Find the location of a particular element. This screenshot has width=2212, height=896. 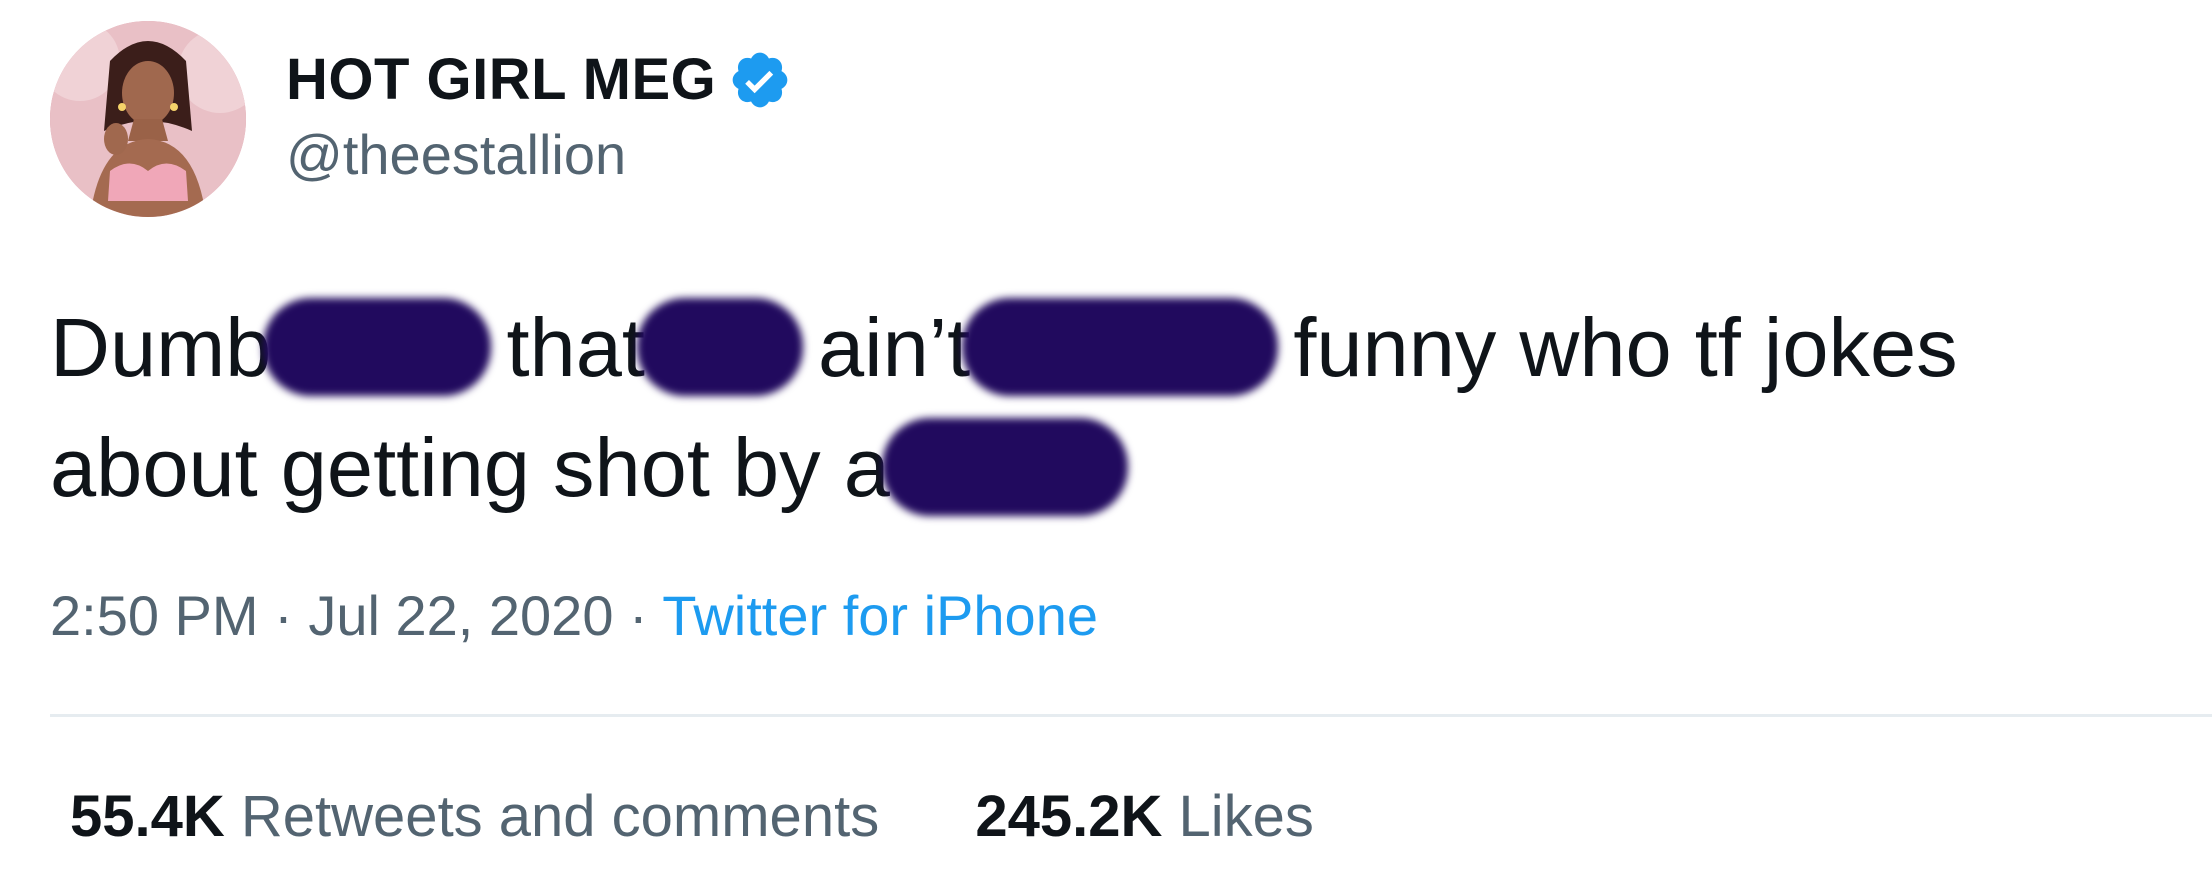

verified-badge-icon is located at coordinates (760, 80).